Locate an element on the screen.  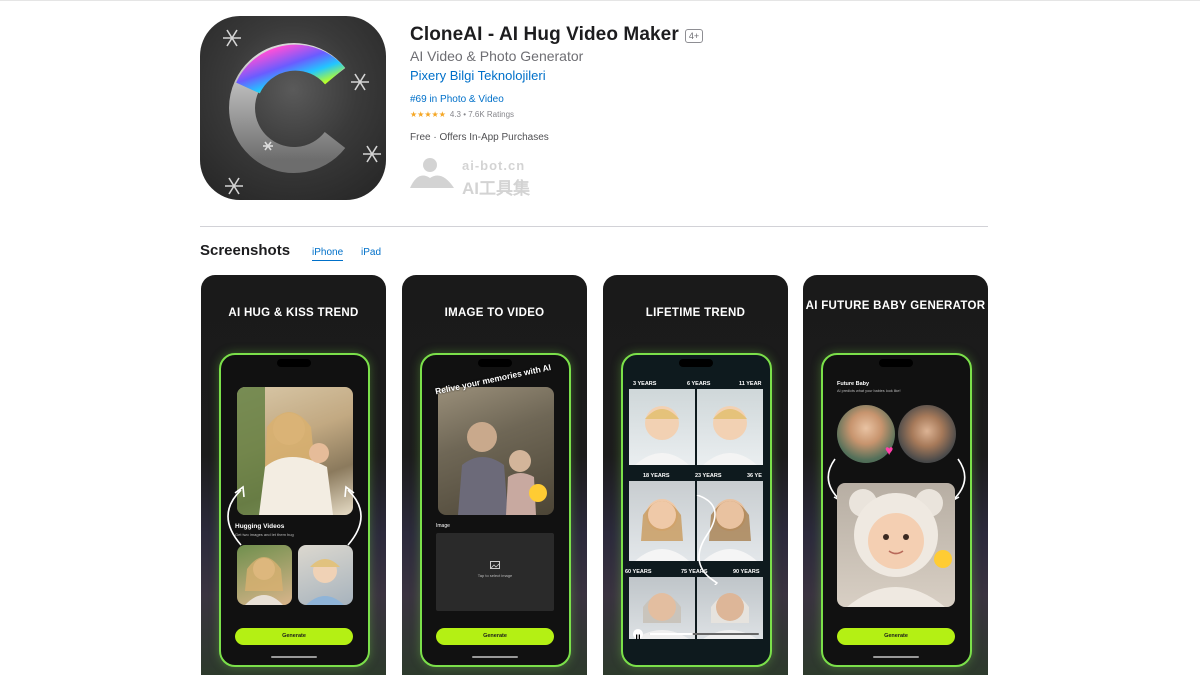
screenshots-heading: Screenshots is located at coordinates (245, 250).